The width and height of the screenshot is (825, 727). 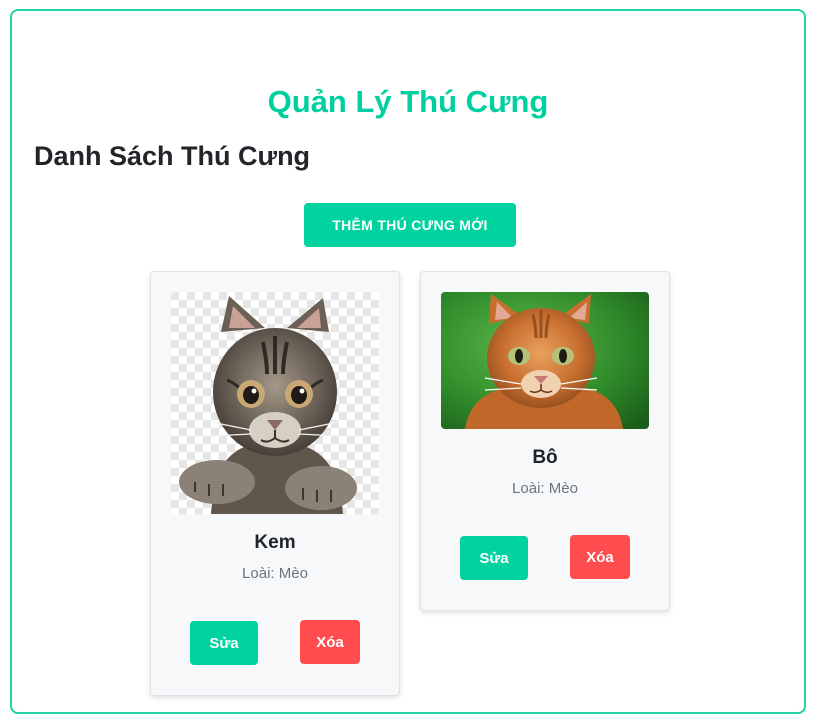 I want to click on add-pet-button: THÊM THÚ CƯNG MỚI, so click(x=410, y=225).